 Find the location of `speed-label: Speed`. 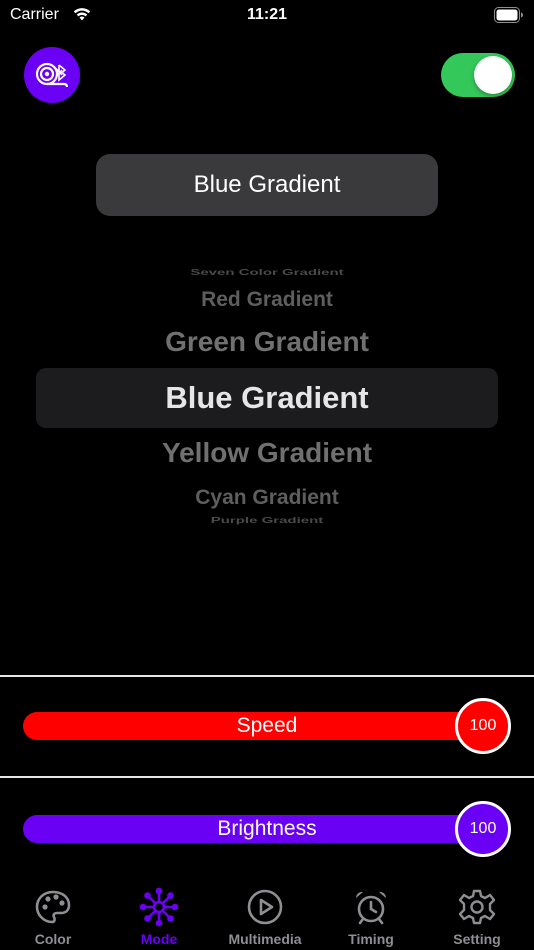

speed-label: Speed is located at coordinates (267, 725).